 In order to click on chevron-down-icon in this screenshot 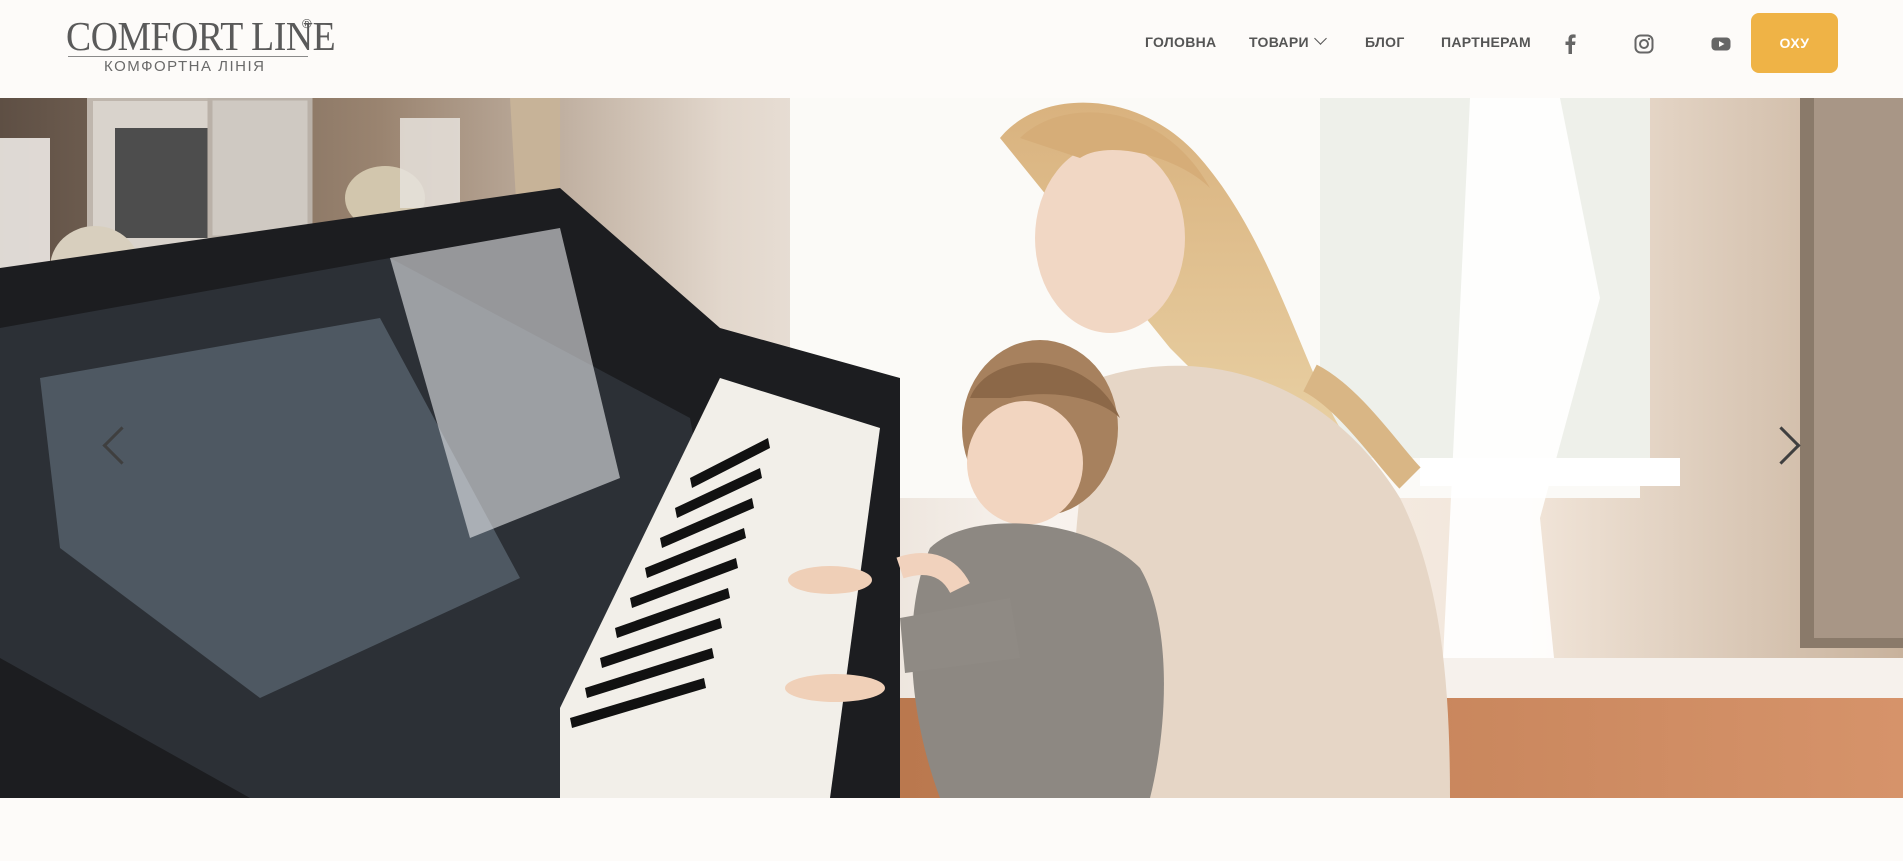, I will do `click(1320, 38)`.